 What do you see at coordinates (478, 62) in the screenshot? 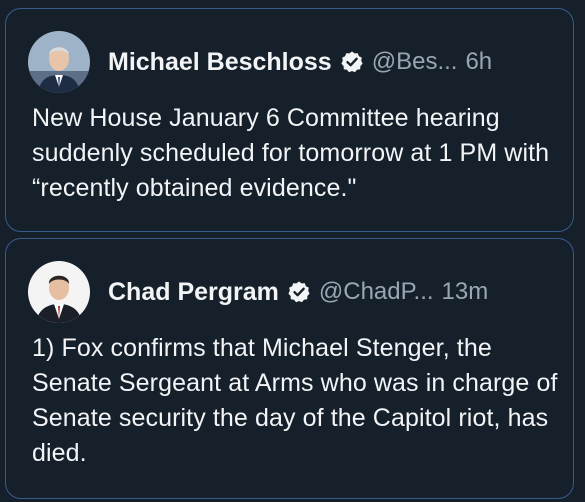
I see `timestamp: 6h` at bounding box center [478, 62].